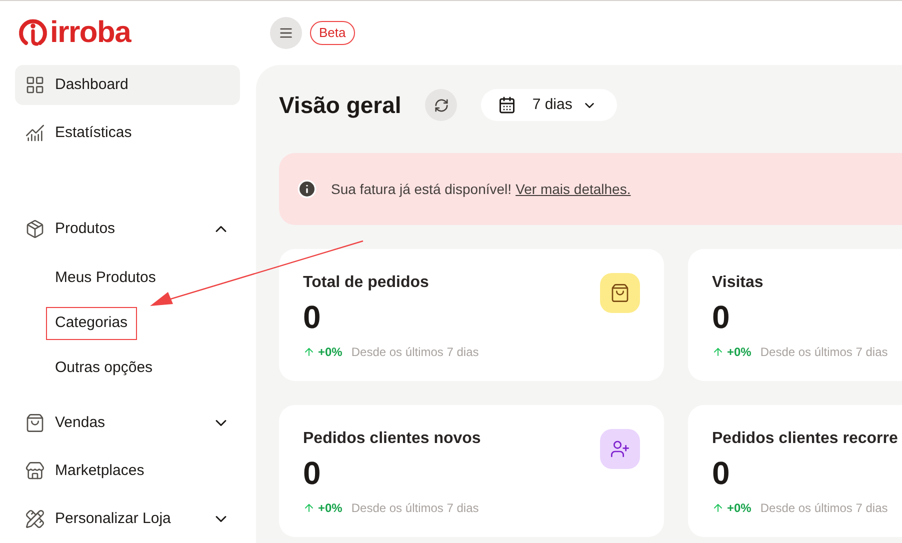 The image size is (902, 543). Describe the element at coordinates (421, 189) in the screenshot. I see `alert-text: Sua fatura já está disponível!` at that location.